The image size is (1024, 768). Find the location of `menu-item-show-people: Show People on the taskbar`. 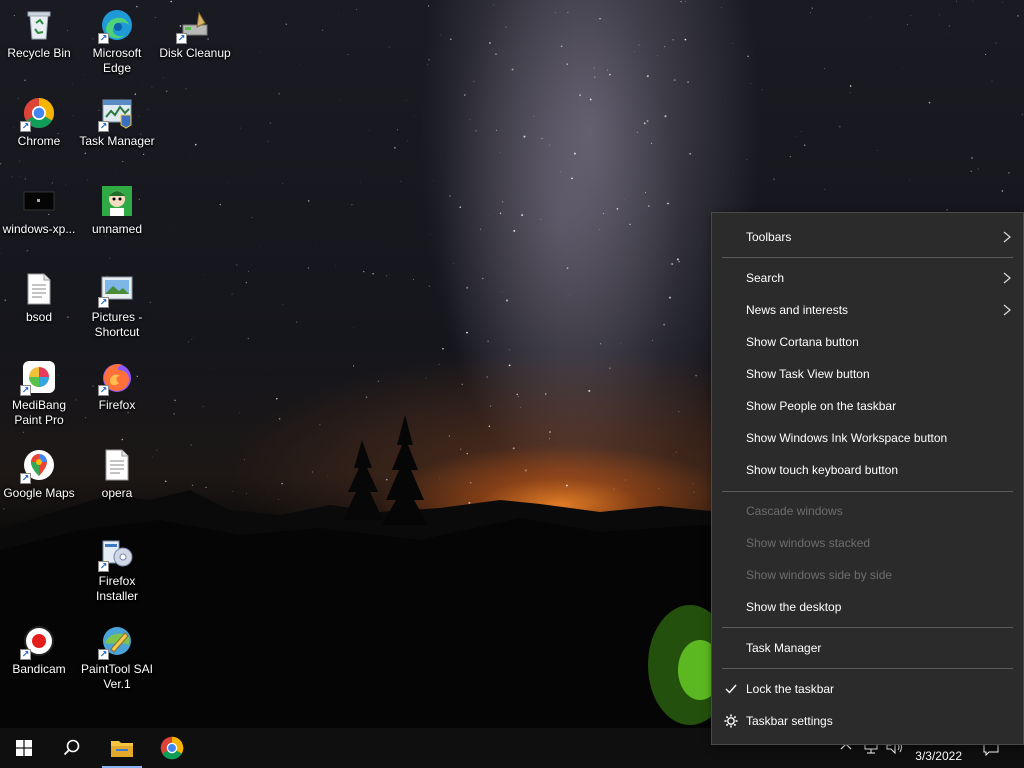

menu-item-show-people: Show People on the taskbar is located at coordinates (867, 406).